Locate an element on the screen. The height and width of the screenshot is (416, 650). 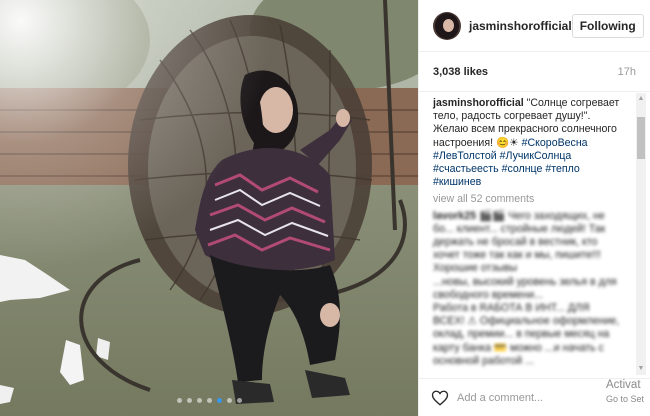
watermark-line2: Go to Set is located at coordinates (625, 399).